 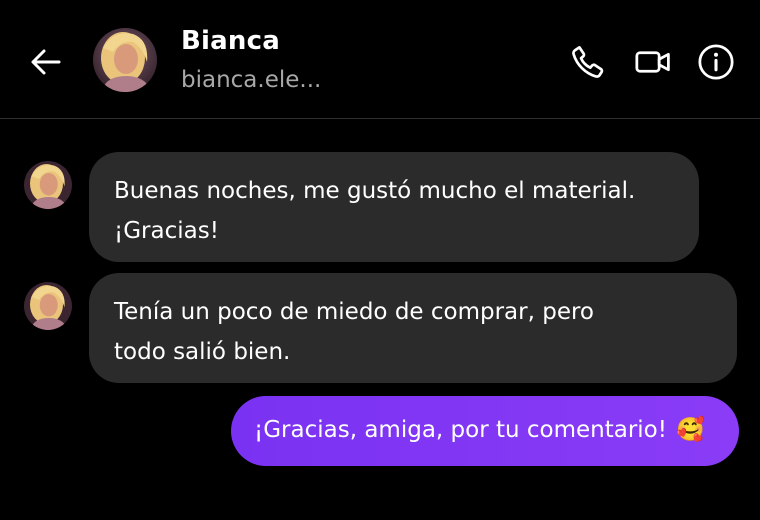 I want to click on phone-icon, so click(x=588, y=62).